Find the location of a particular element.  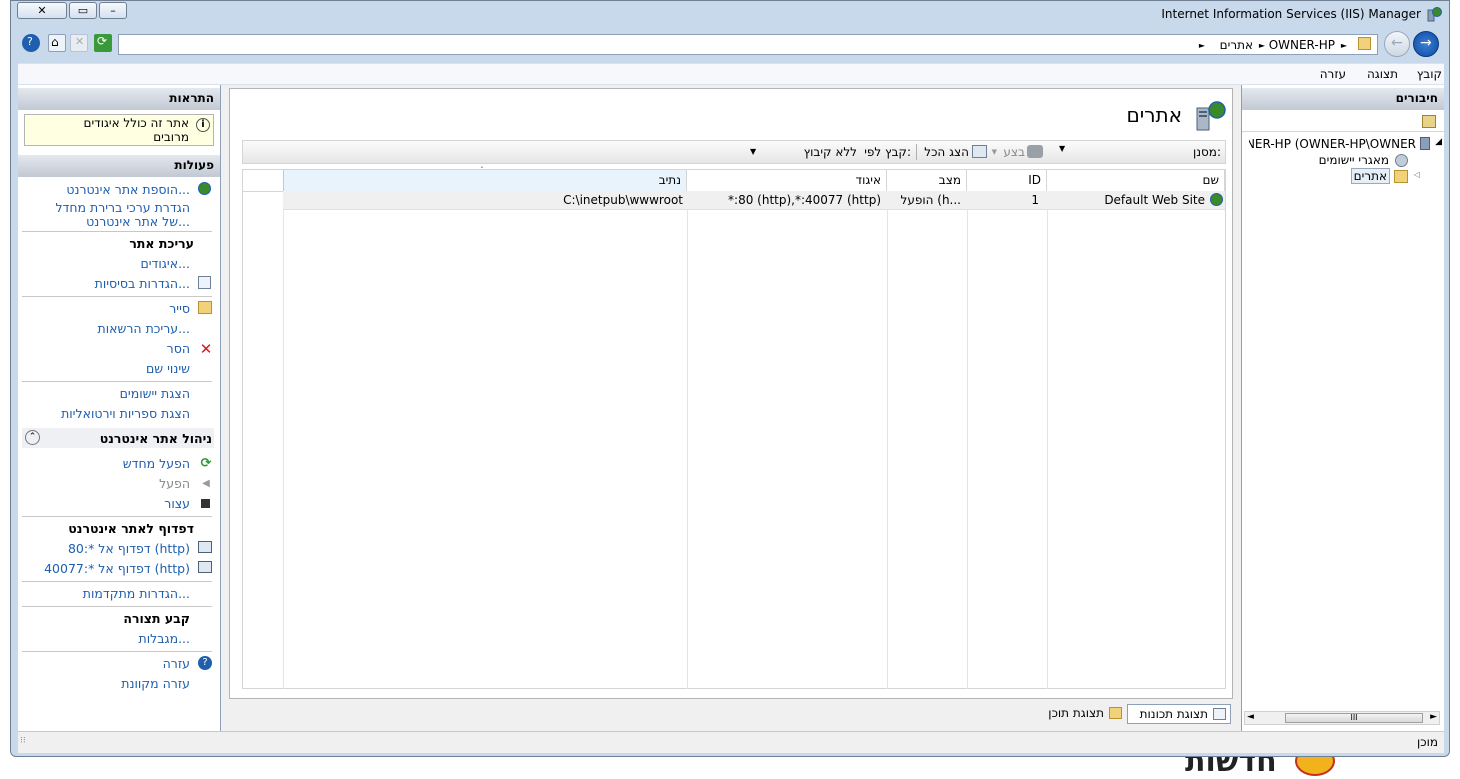

maximize-icon: ▭ is located at coordinates (83, 10).